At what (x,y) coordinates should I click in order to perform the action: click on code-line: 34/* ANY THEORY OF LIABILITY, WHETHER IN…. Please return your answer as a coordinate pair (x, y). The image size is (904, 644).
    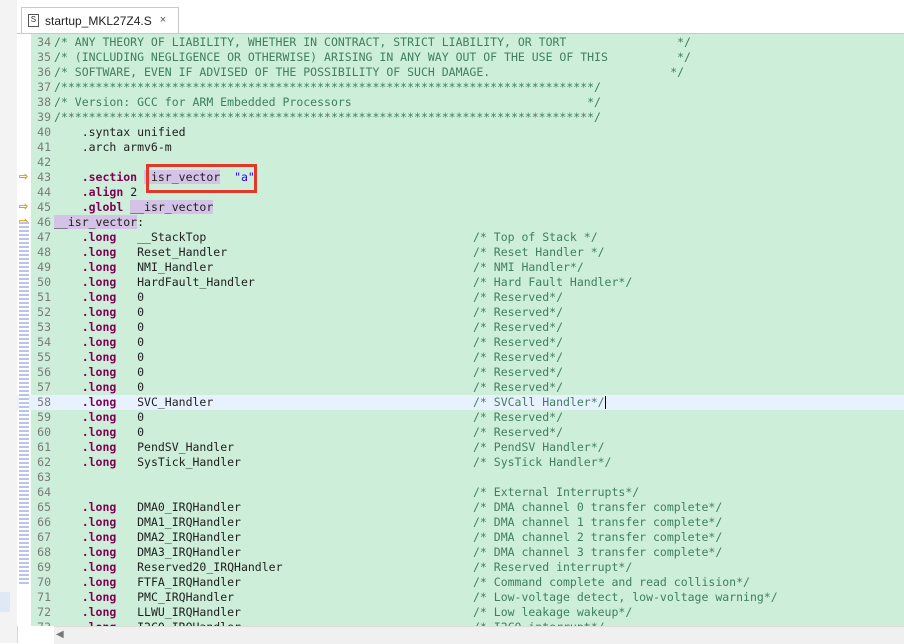
    Looking at the image, I should click on (460, 42).